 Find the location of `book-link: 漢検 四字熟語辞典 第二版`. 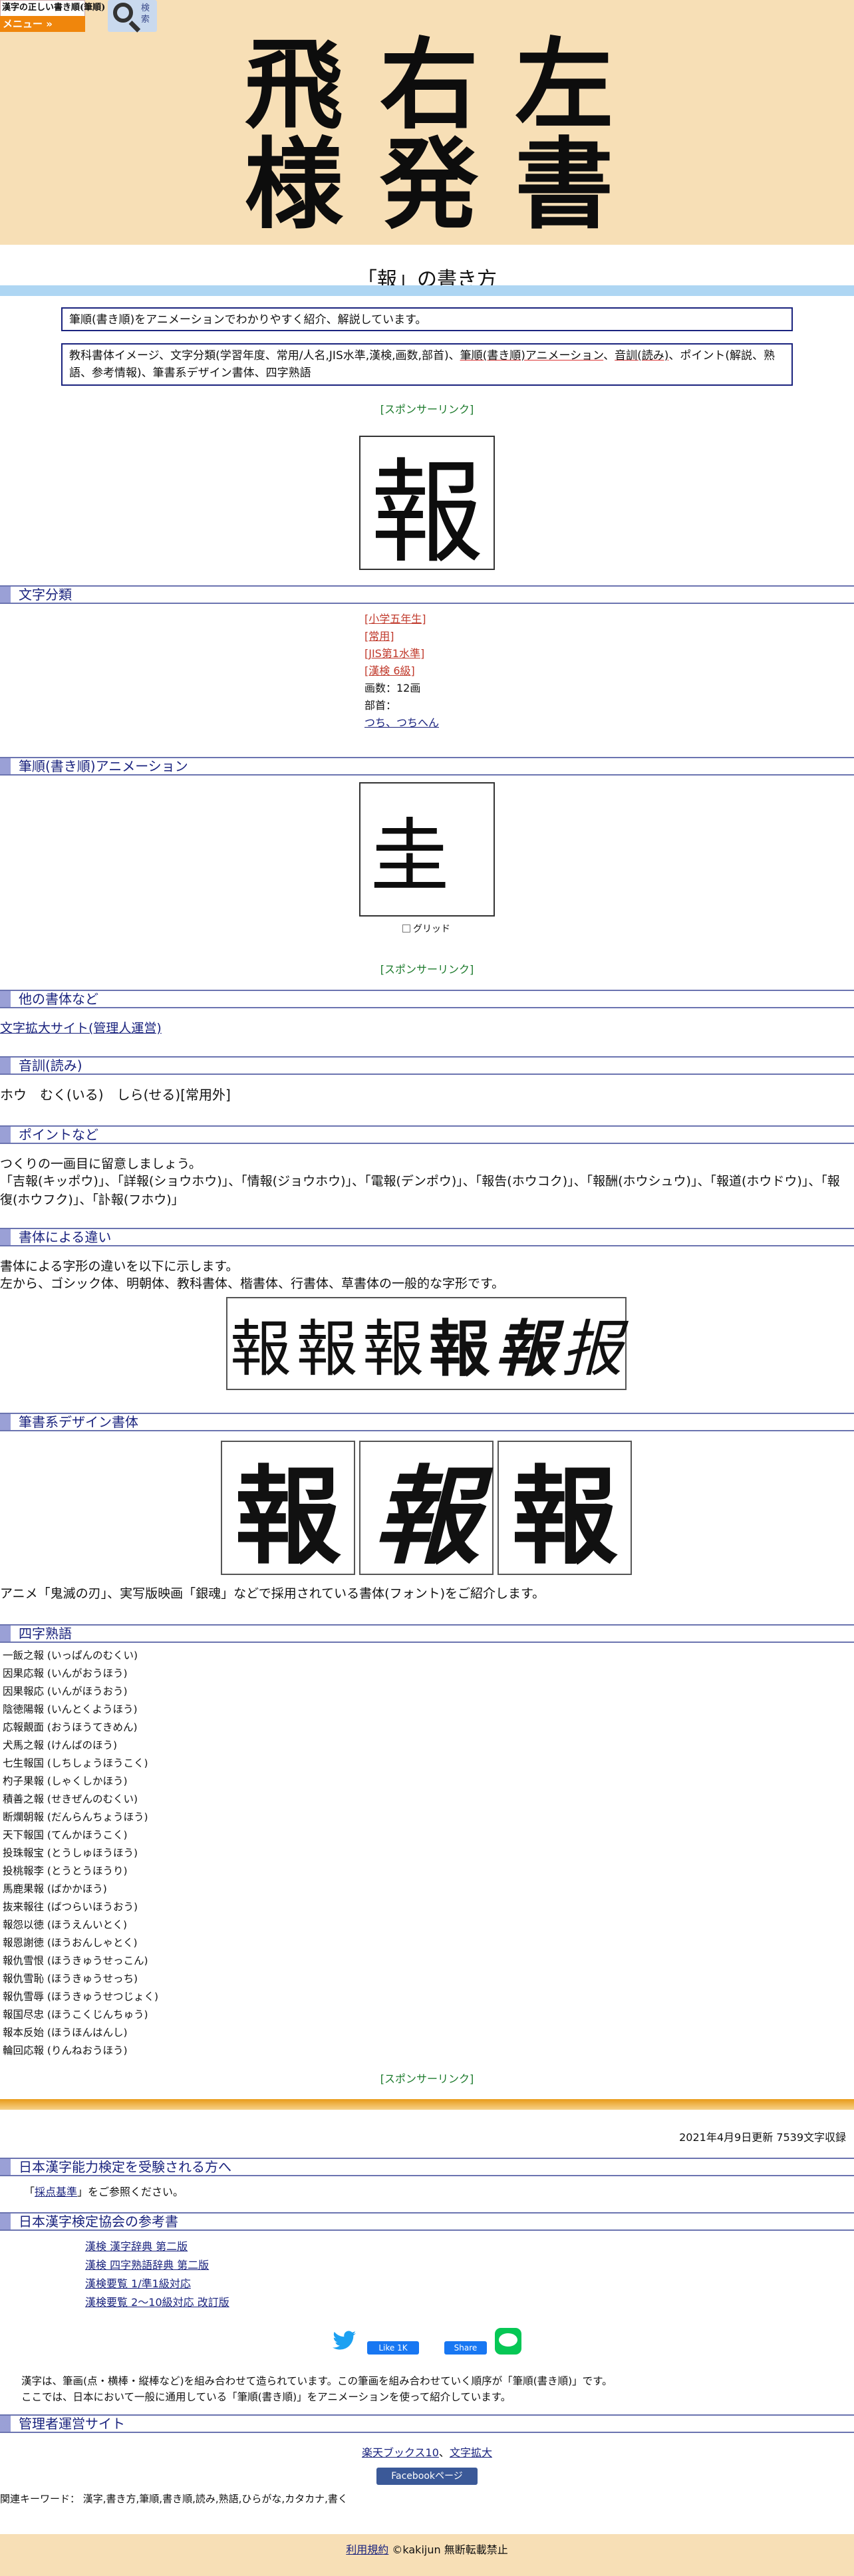

book-link: 漢検 四字熟語辞典 第二版 is located at coordinates (147, 2265).